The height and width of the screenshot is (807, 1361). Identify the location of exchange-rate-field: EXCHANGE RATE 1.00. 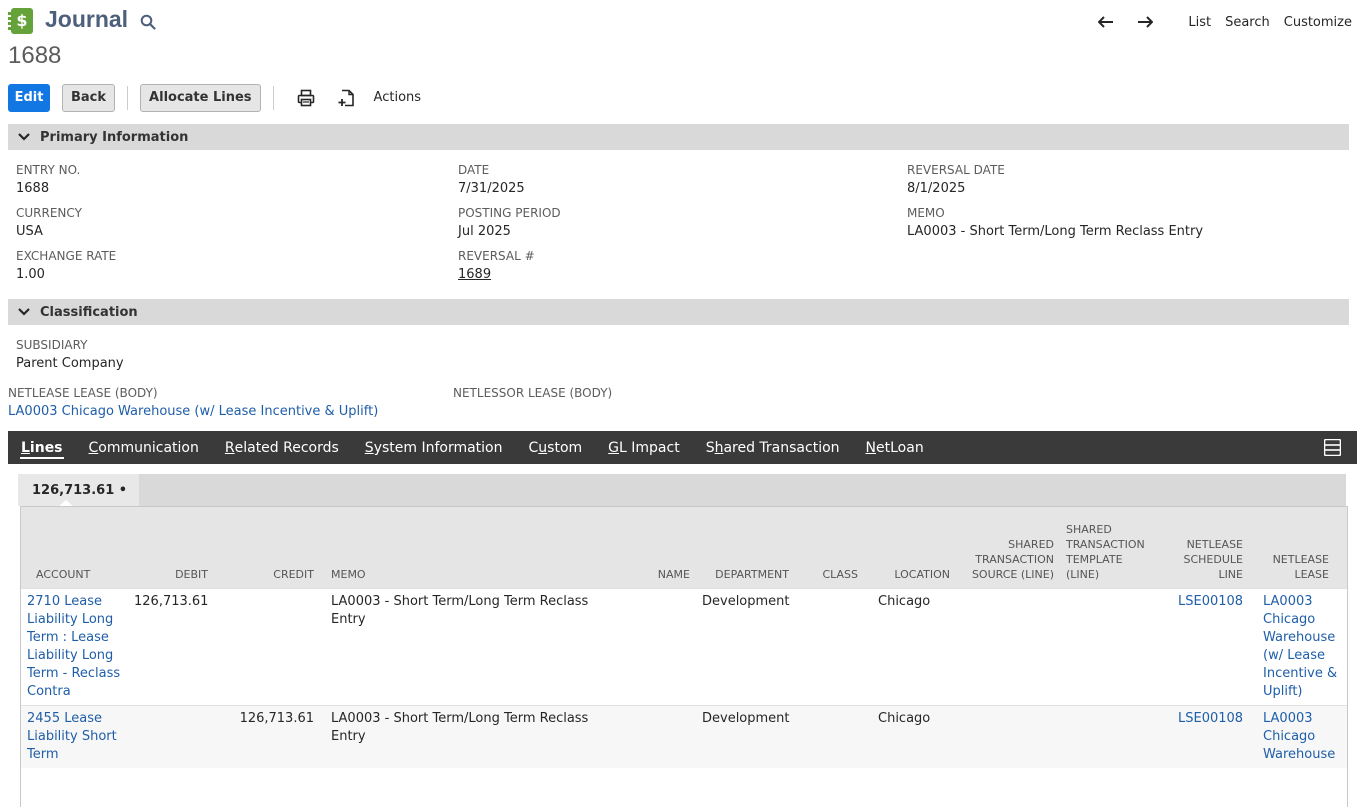
(66, 266).